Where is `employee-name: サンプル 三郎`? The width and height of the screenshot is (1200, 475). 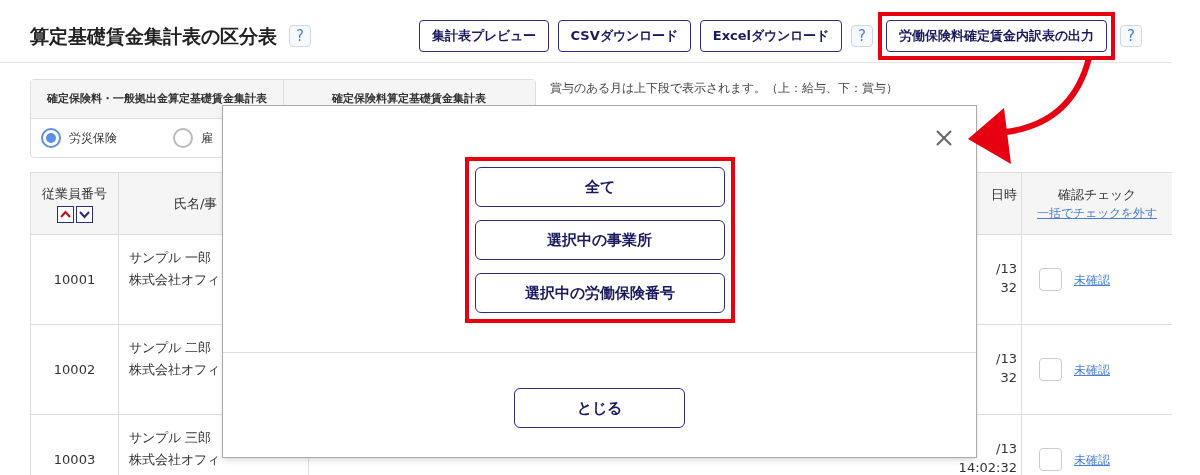
employee-name: サンプル 三郎 is located at coordinates (171, 437).